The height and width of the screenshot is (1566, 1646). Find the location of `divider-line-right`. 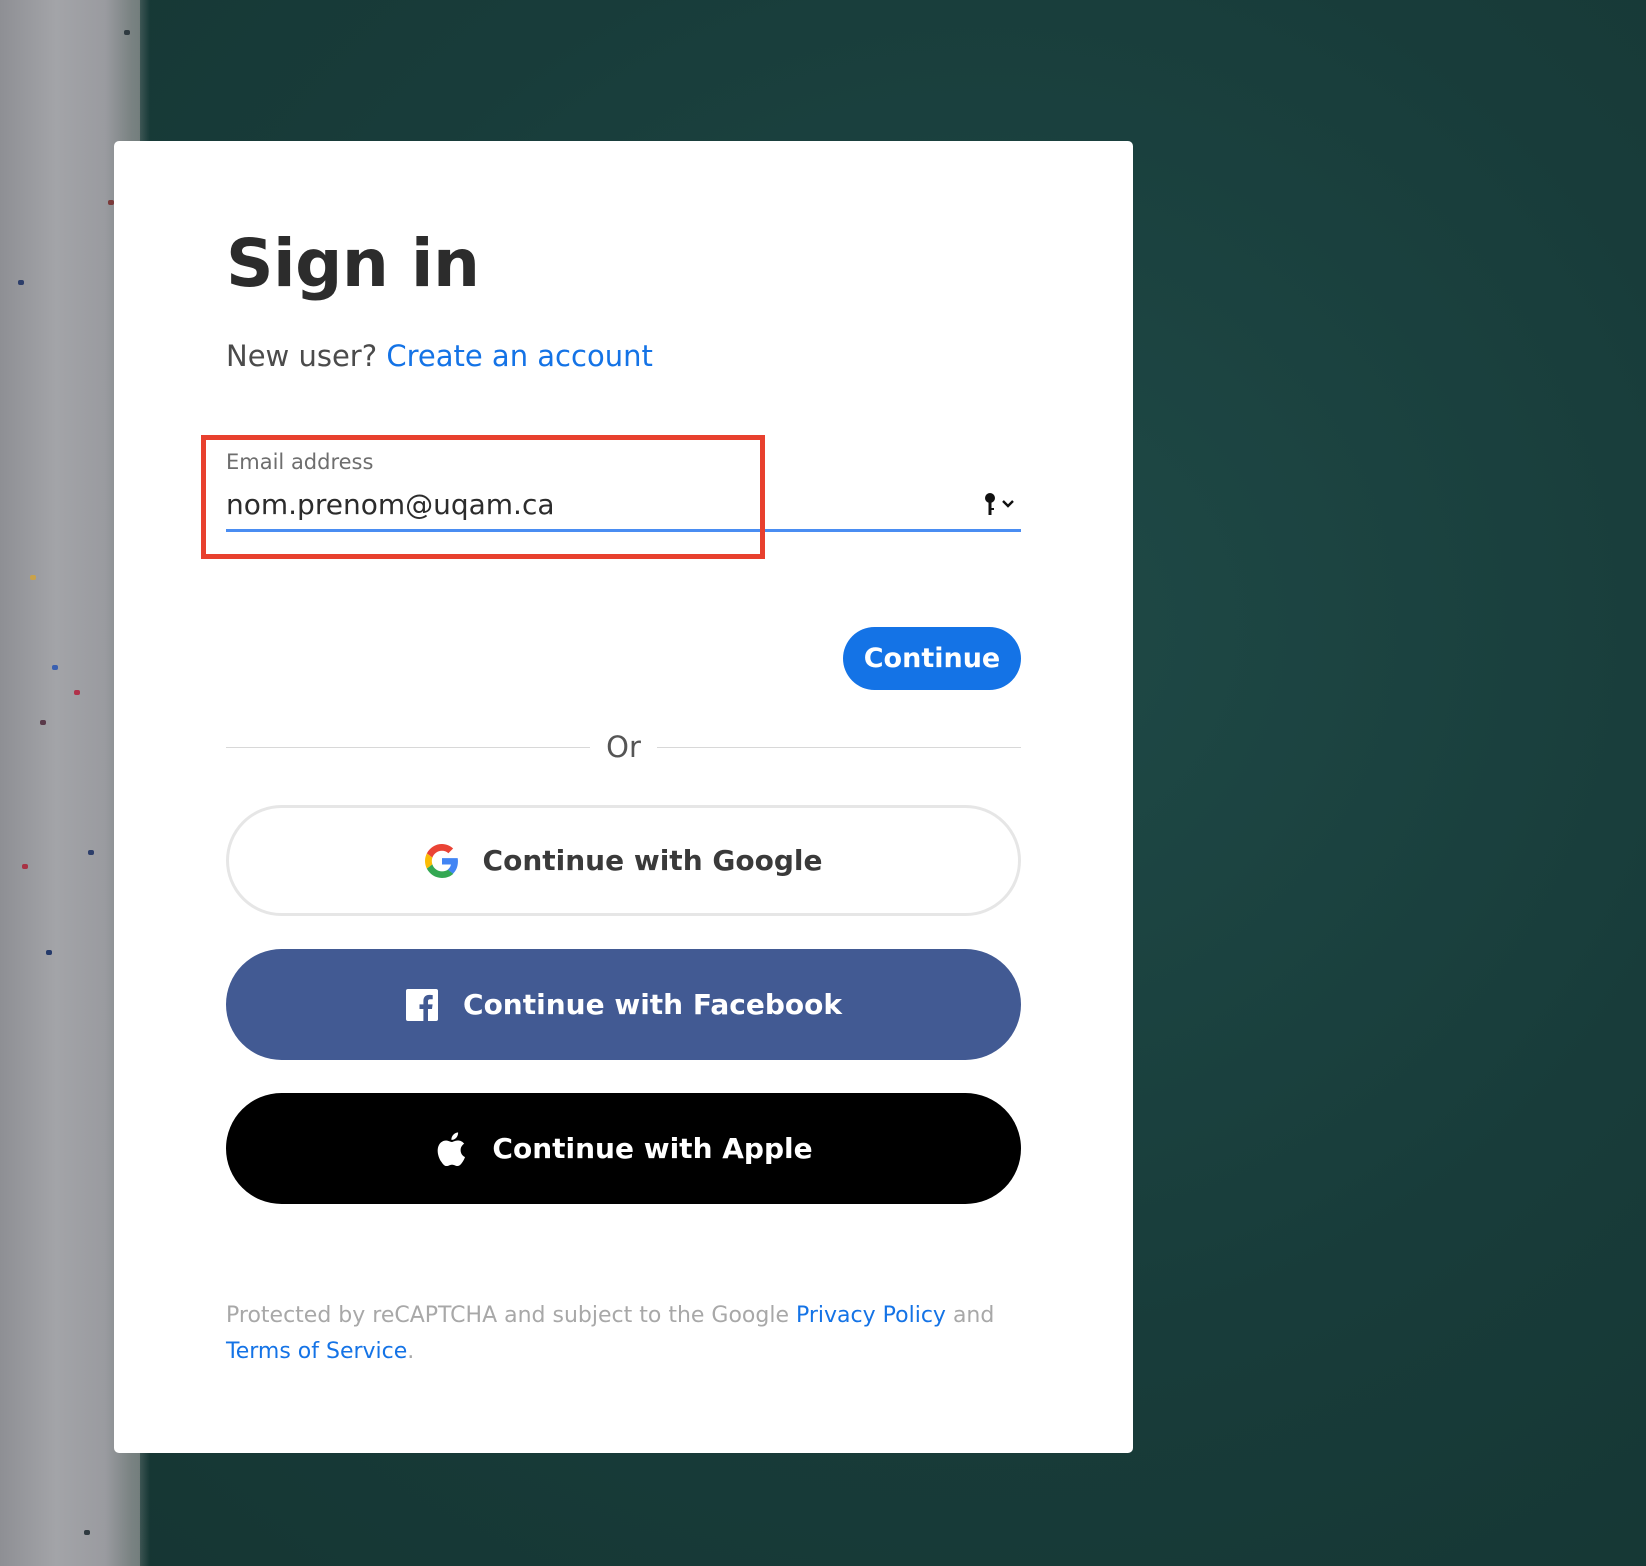

divider-line-right is located at coordinates (839, 747).